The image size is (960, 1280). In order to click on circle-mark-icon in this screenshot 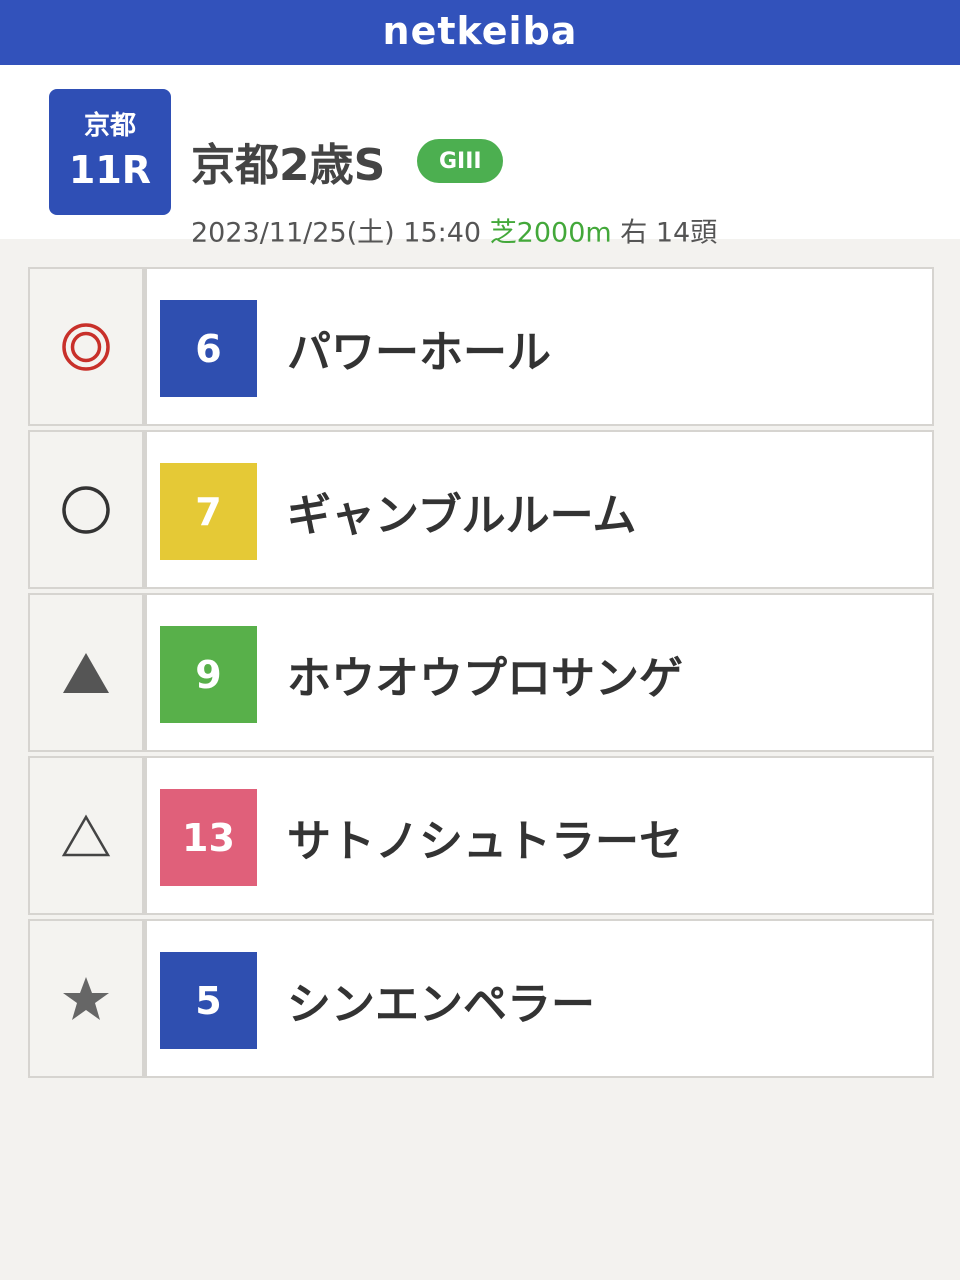, I will do `click(86, 510)`.